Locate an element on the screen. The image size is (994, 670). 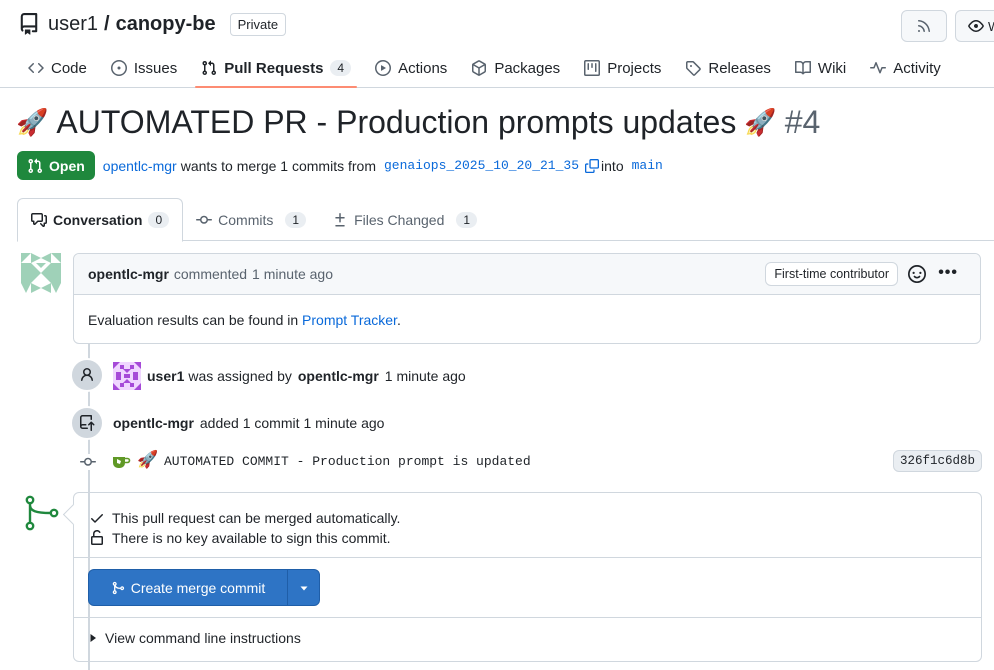
tab-actions: Actions is located at coordinates (411, 68).